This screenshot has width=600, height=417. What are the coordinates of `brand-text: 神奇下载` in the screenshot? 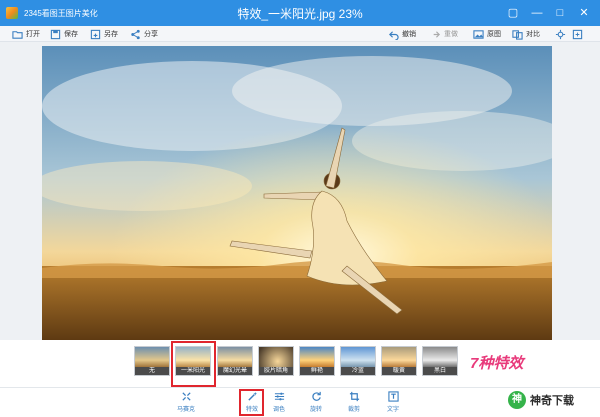 It's located at (552, 401).